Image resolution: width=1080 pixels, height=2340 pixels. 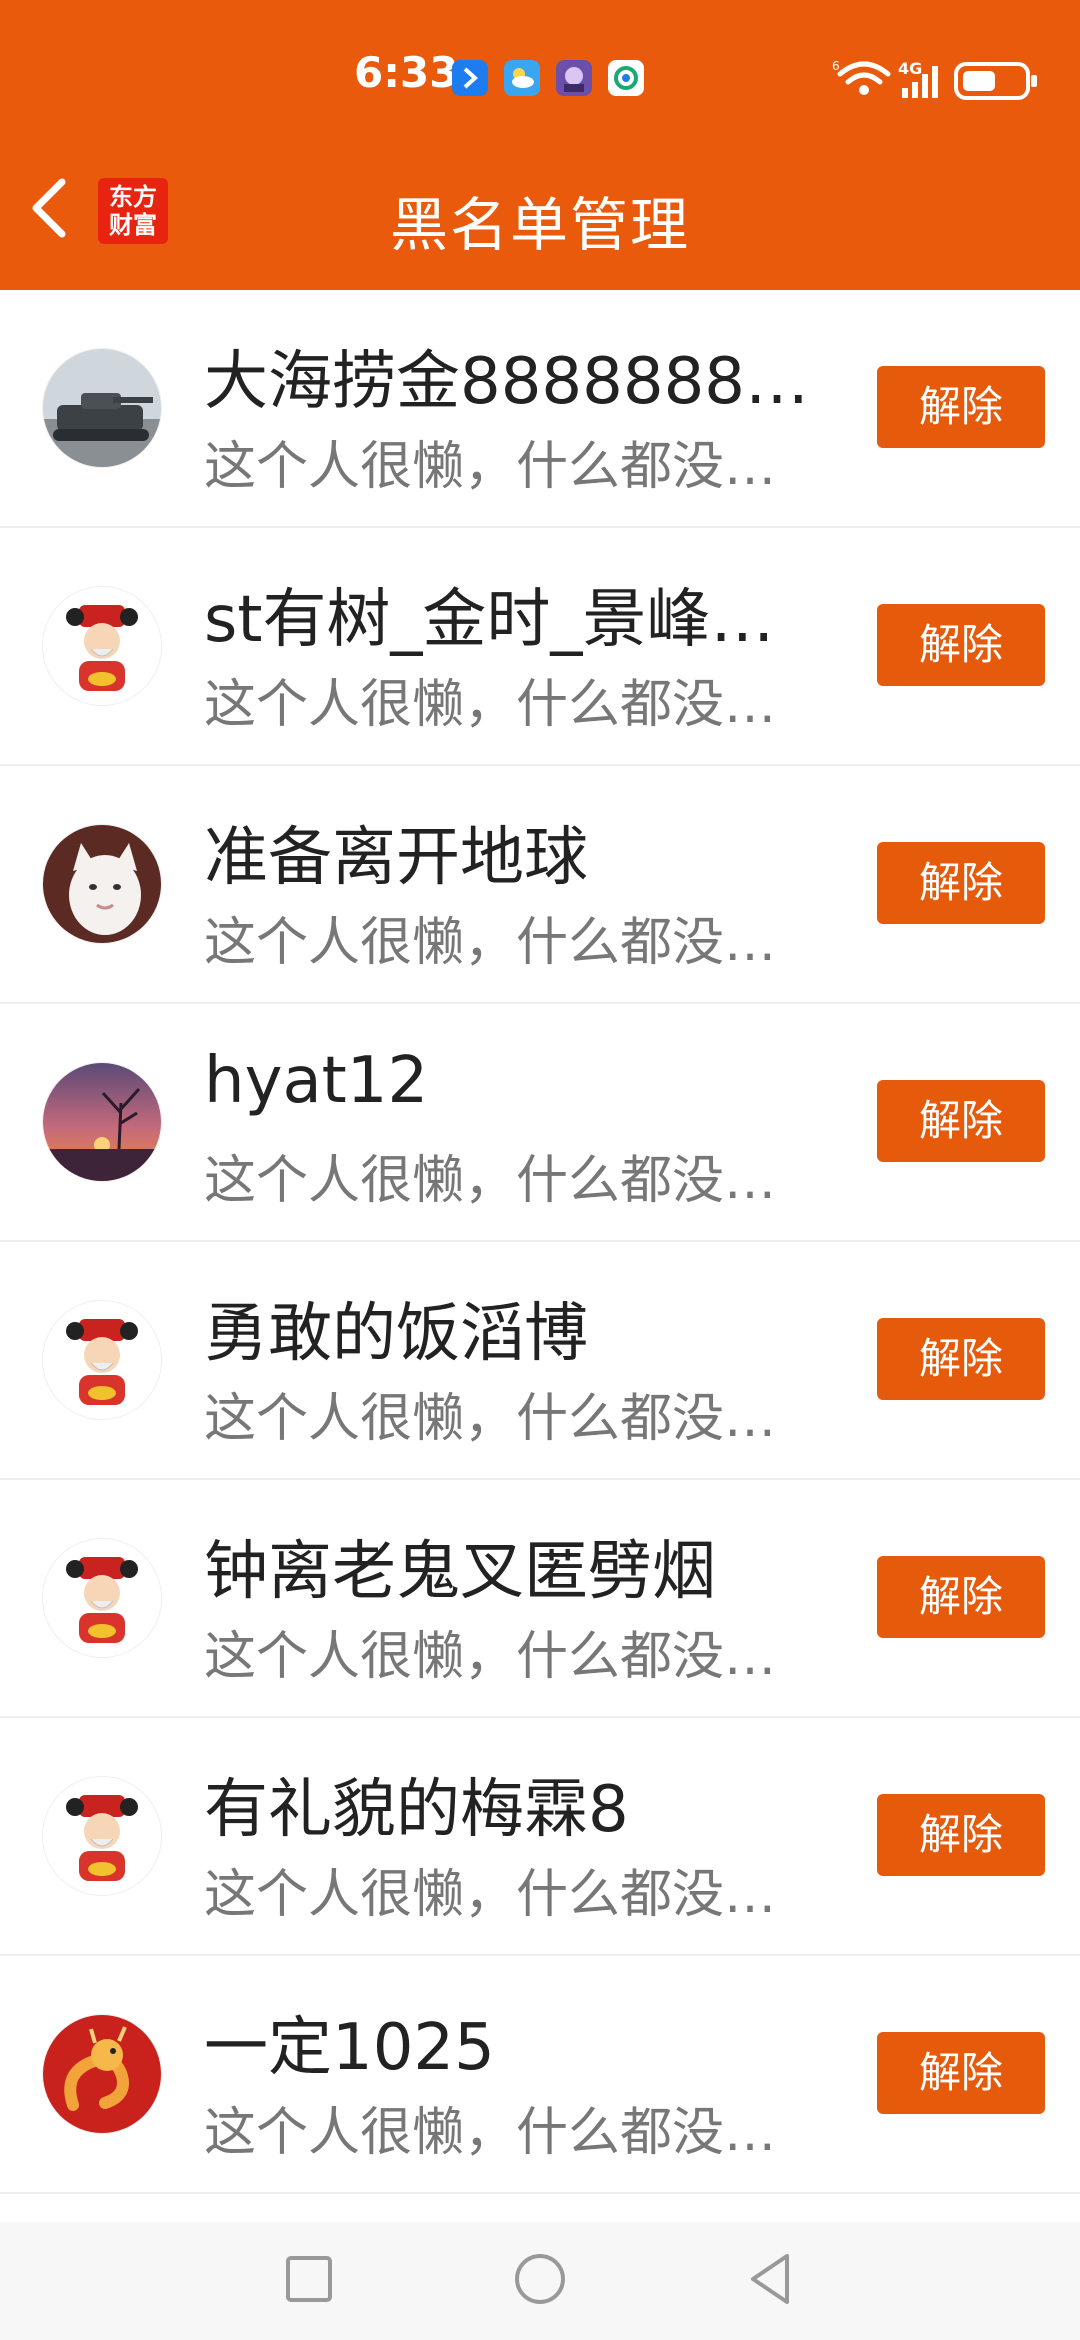 What do you see at coordinates (416, 1810) in the screenshot?
I see `user-name: 有礼貌的梅霖8` at bounding box center [416, 1810].